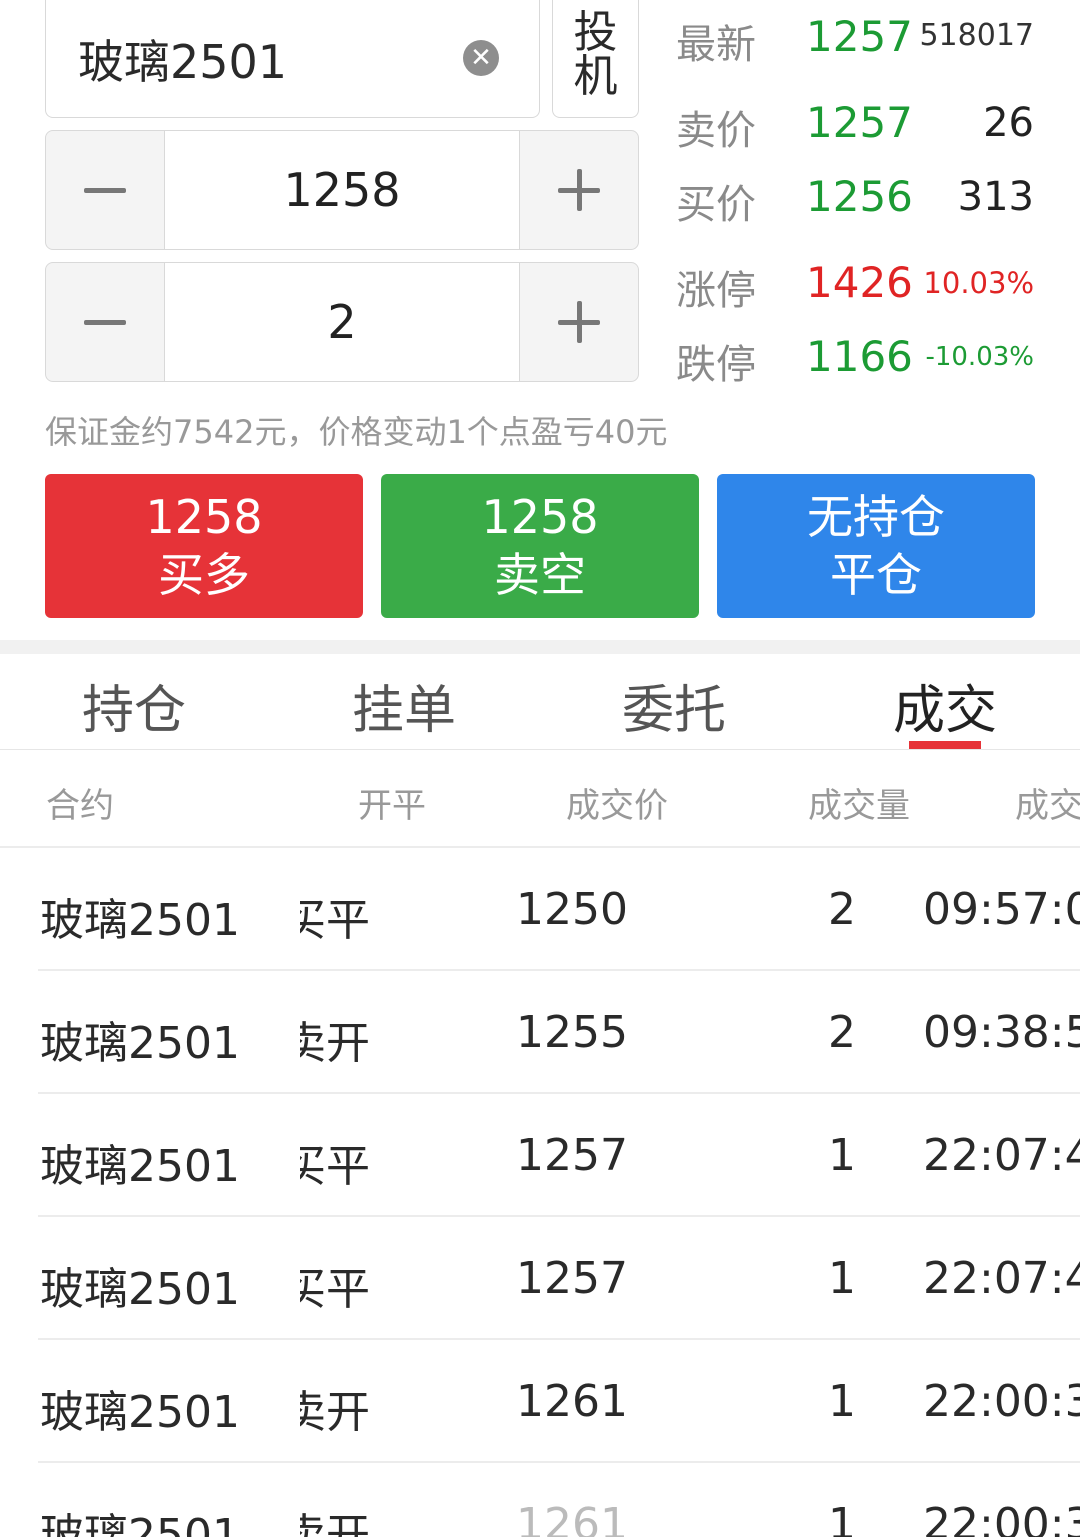 The width and height of the screenshot is (1080, 1537). I want to click on quote-volume: 518017, so click(976, 35).